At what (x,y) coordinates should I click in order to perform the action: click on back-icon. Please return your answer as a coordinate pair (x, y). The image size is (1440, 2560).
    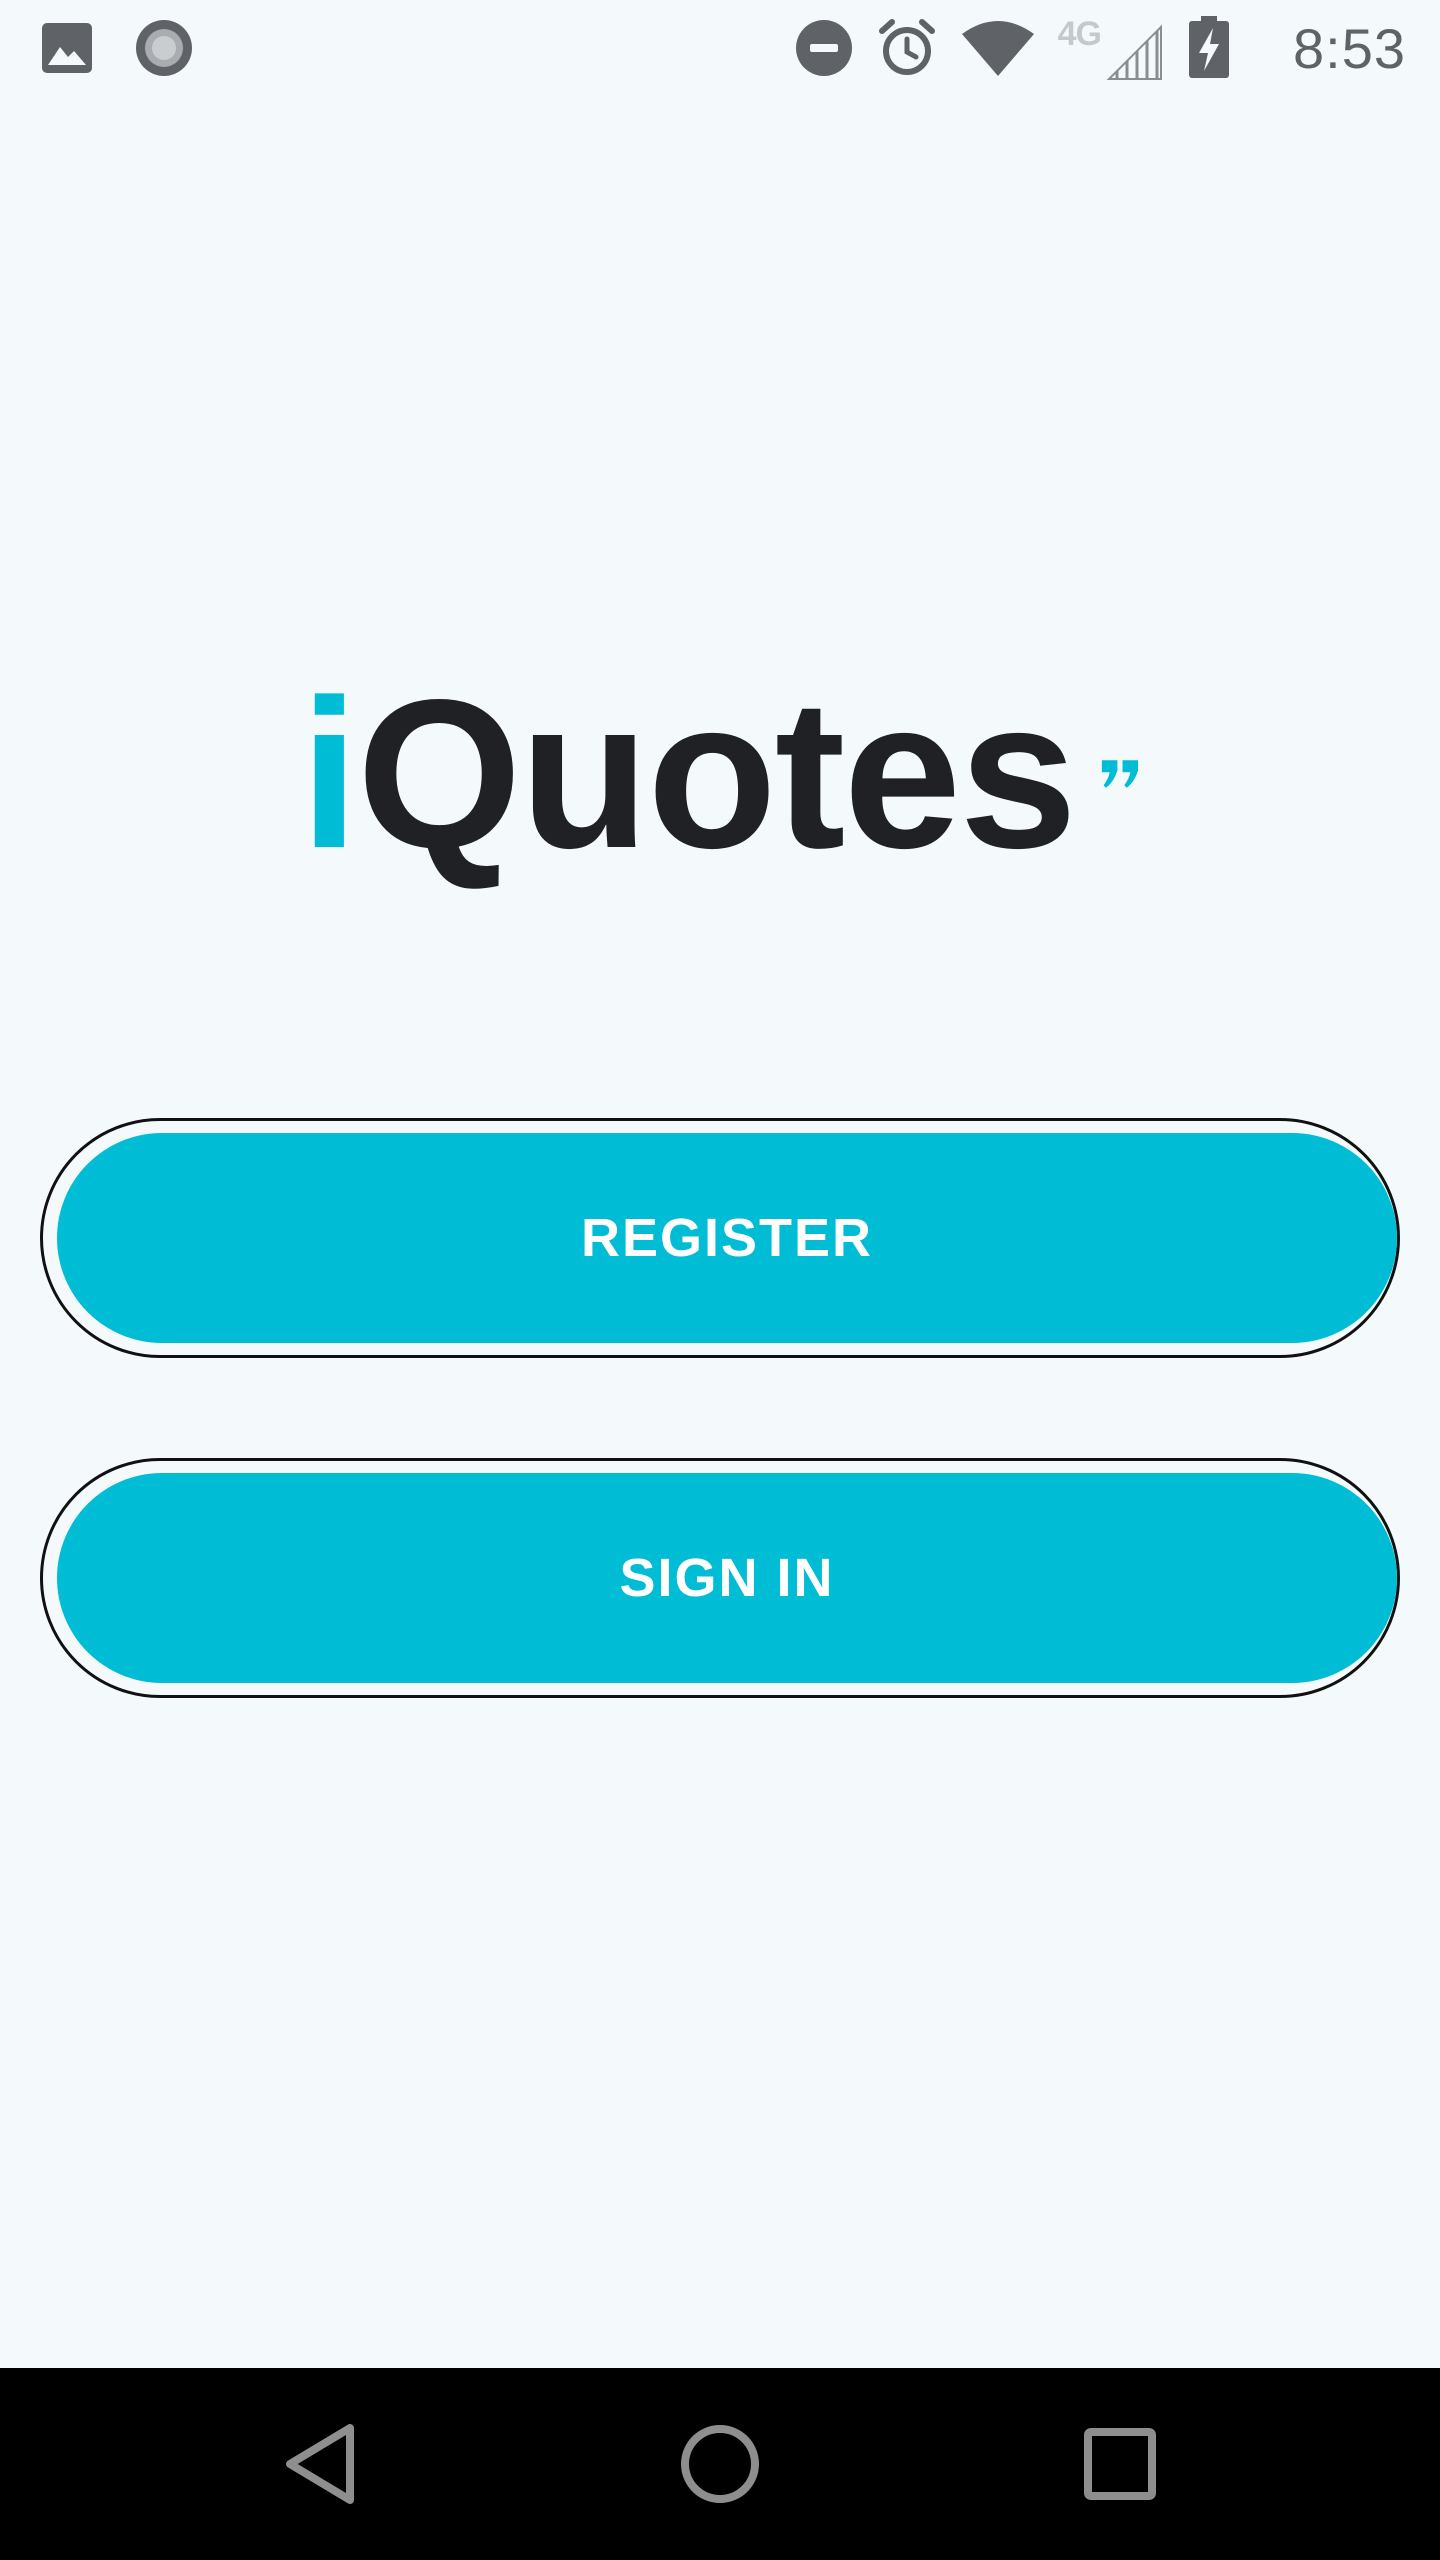
    Looking at the image, I should click on (320, 2464).